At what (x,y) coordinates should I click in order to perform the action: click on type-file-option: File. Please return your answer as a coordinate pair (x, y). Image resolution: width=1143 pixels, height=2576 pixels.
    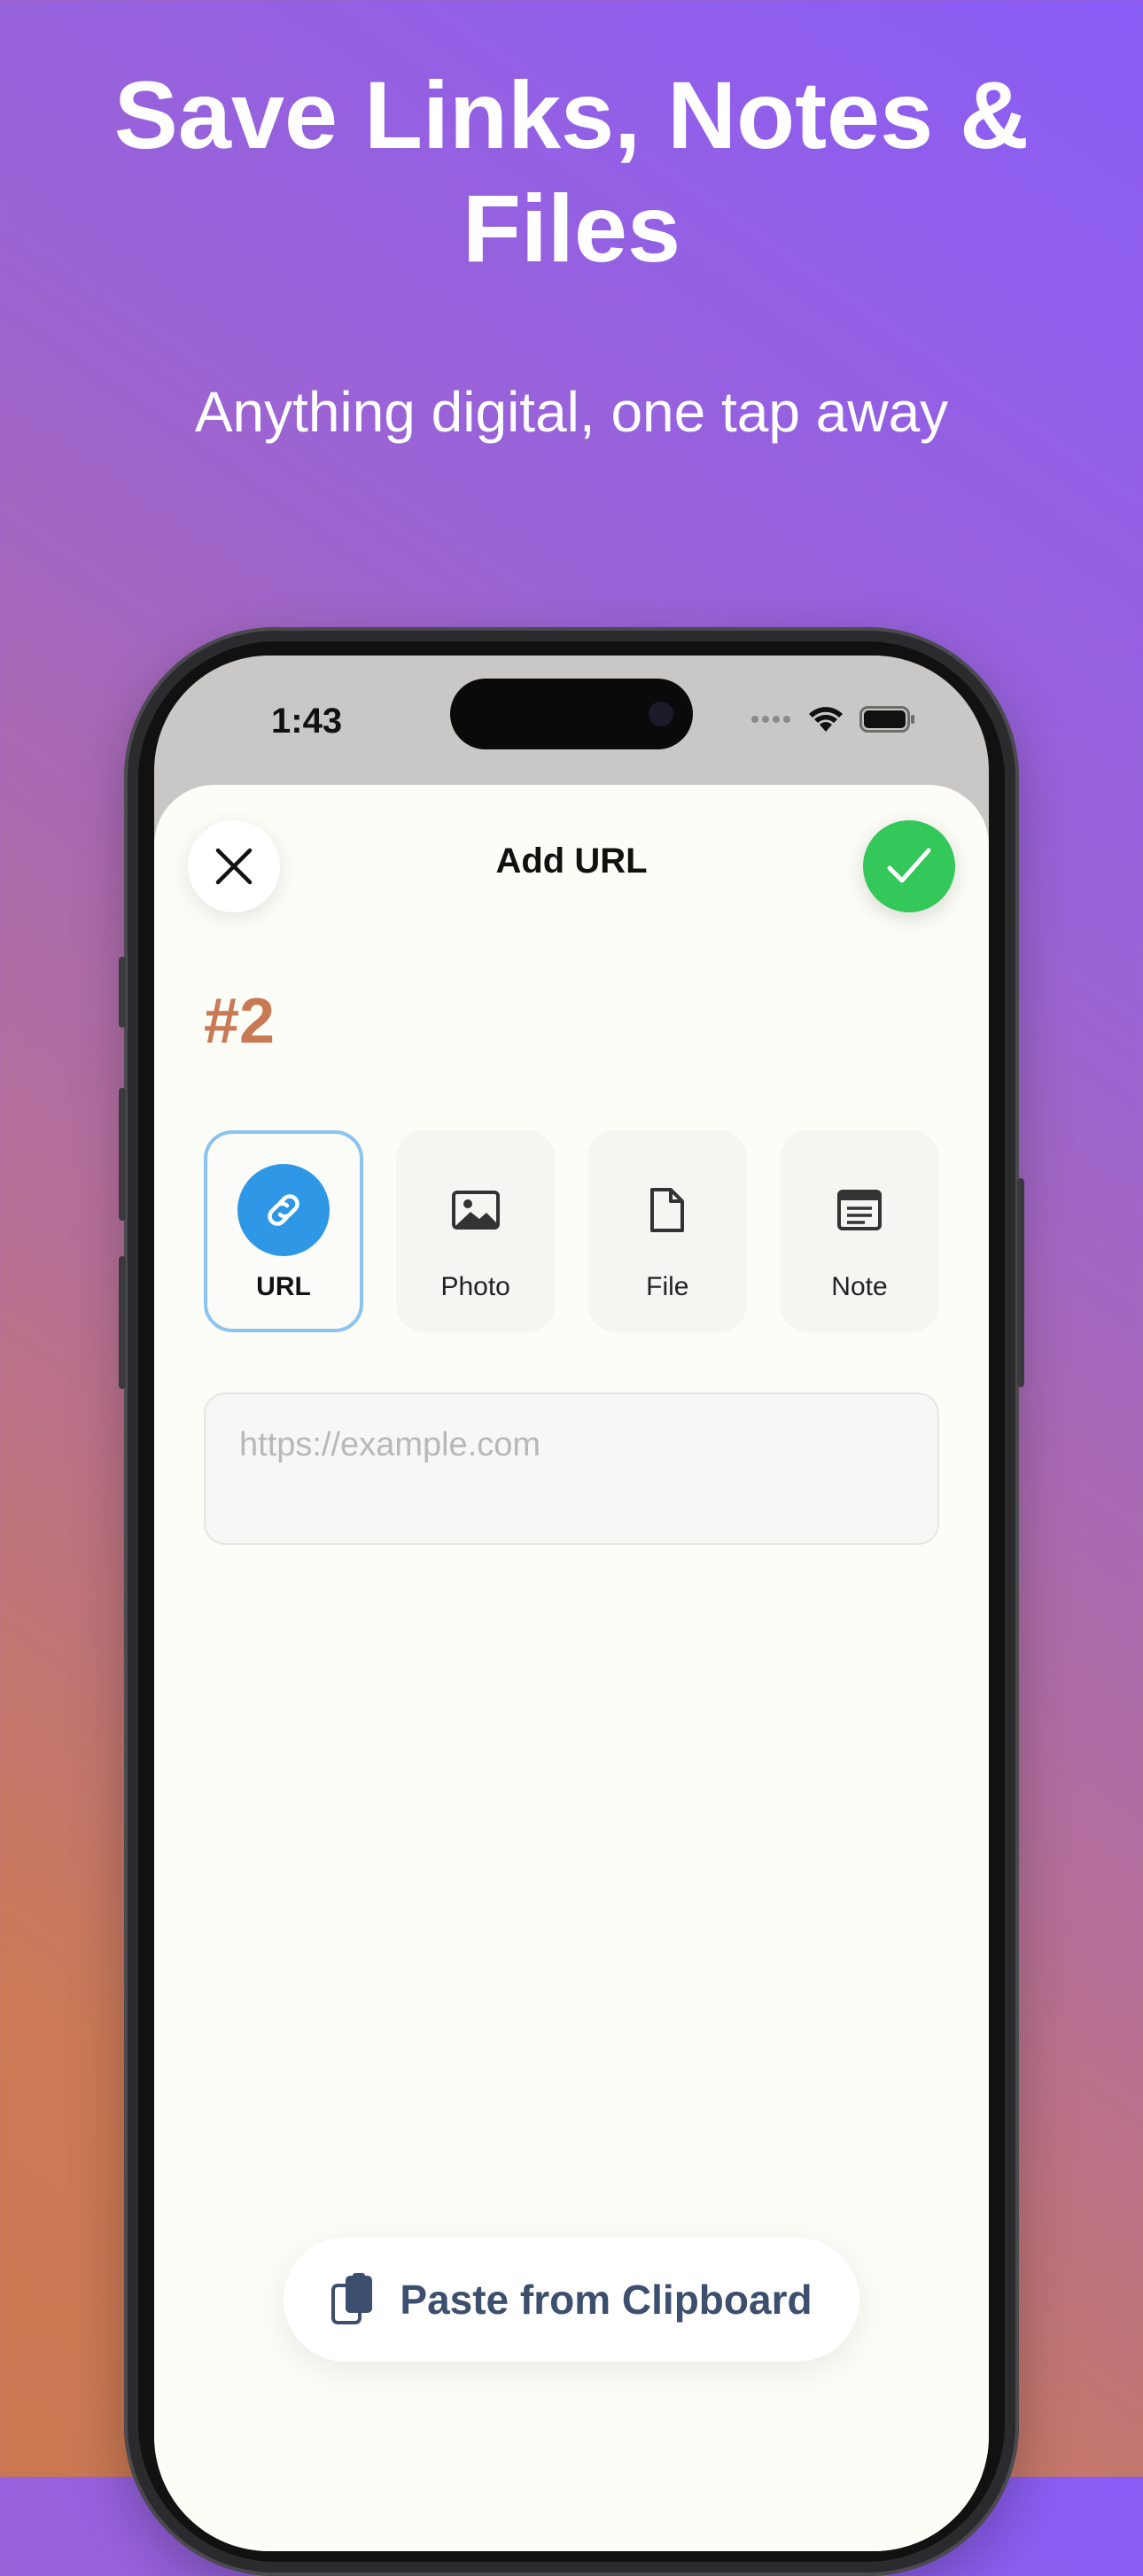
    Looking at the image, I should click on (667, 1231).